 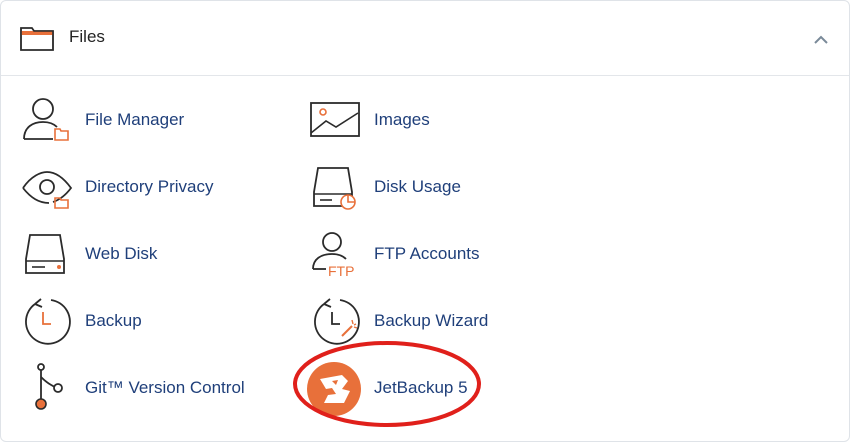 I want to click on directory-privacy-icon, so click(x=47, y=188).